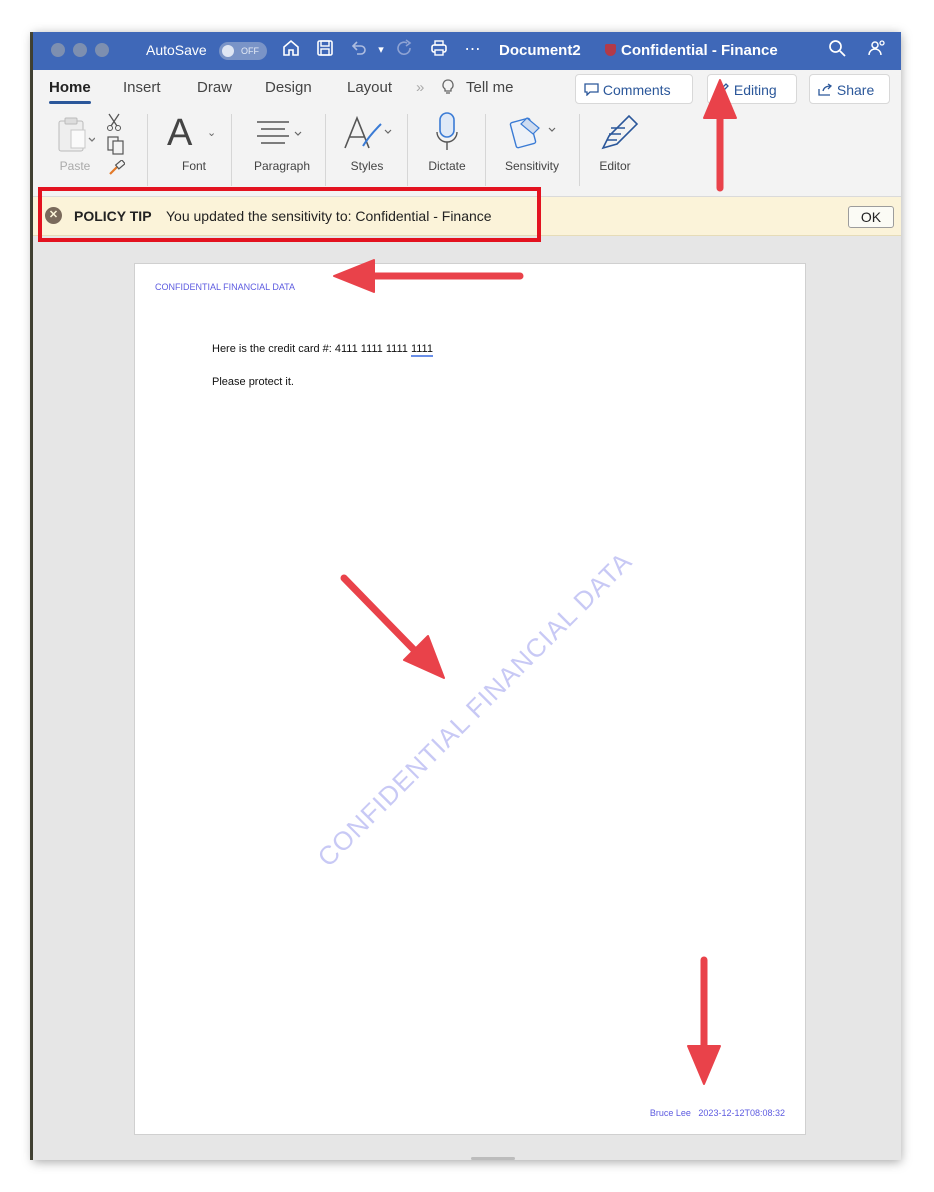 The image size is (934, 1192). What do you see at coordinates (720, 99) in the screenshot?
I see `annotation-arrowhead-up` at bounding box center [720, 99].